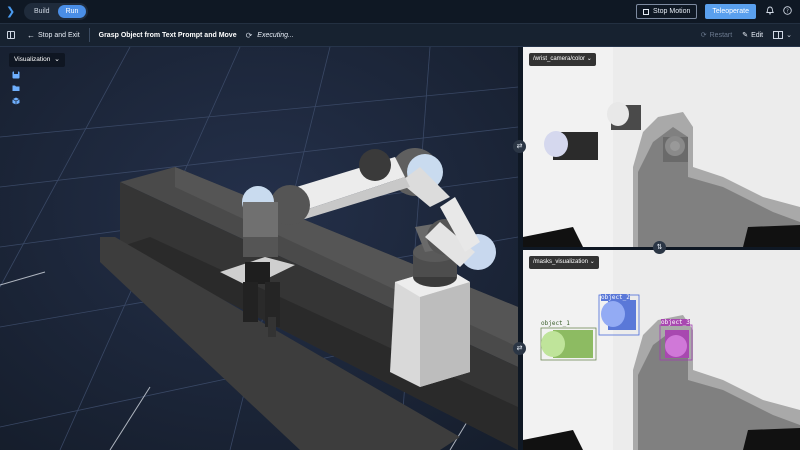  I want to click on stop-motion-button: Stop Motion, so click(667, 11).